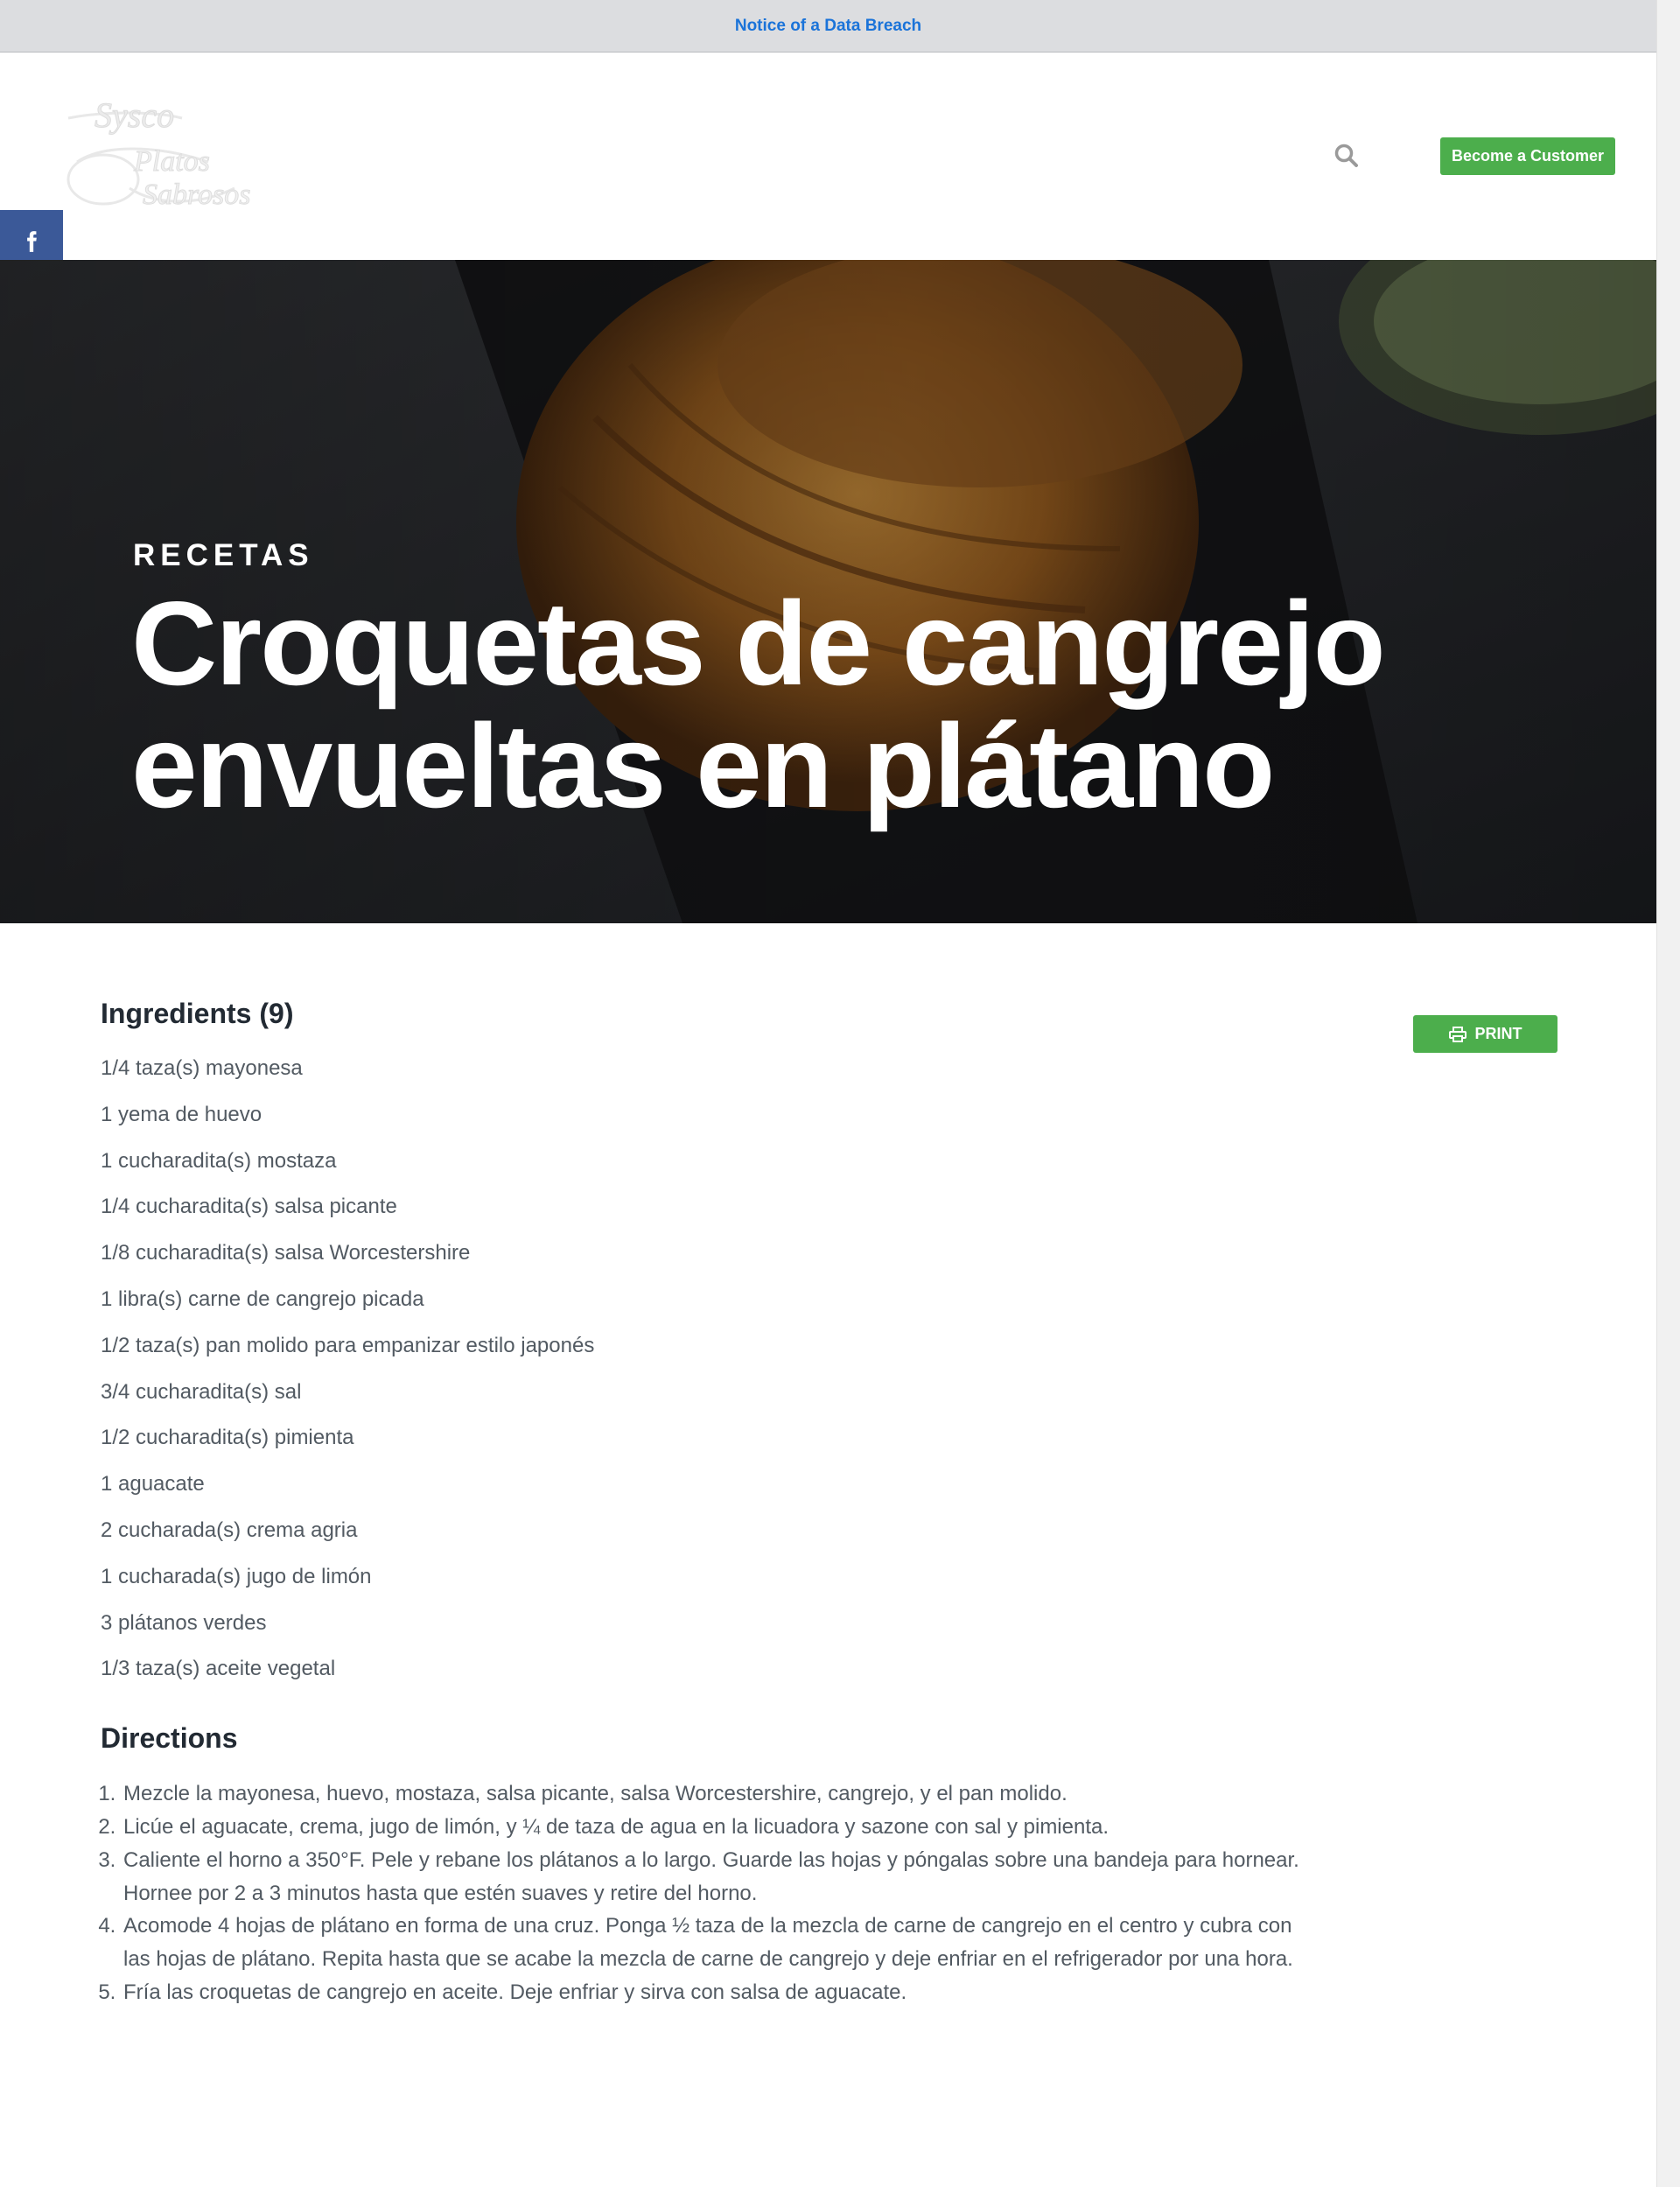 This screenshot has height=2187, width=1680. I want to click on ingredient-item: 2 cucharada(s) crema agria, so click(229, 1530).